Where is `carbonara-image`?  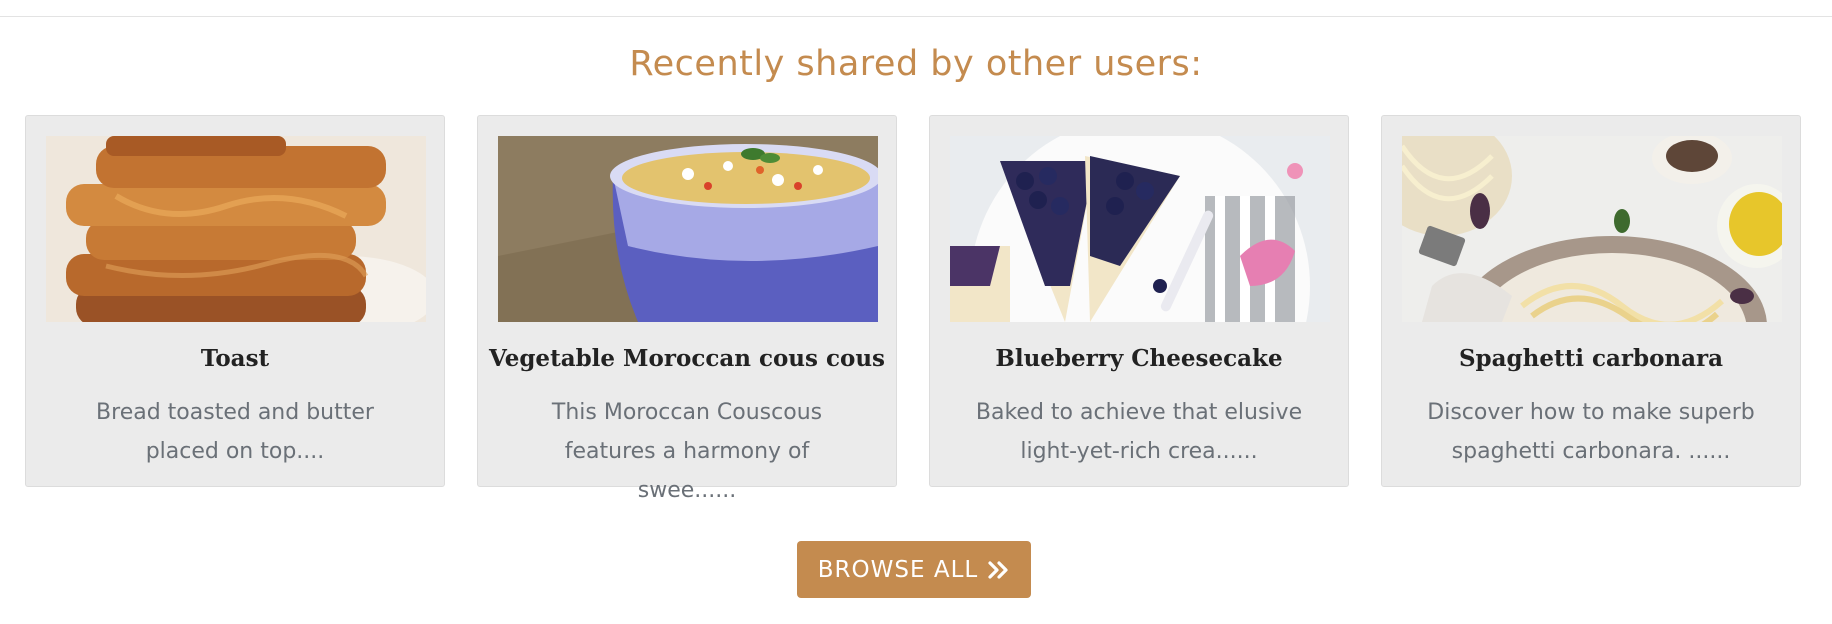
carbonara-image is located at coordinates (1592, 229).